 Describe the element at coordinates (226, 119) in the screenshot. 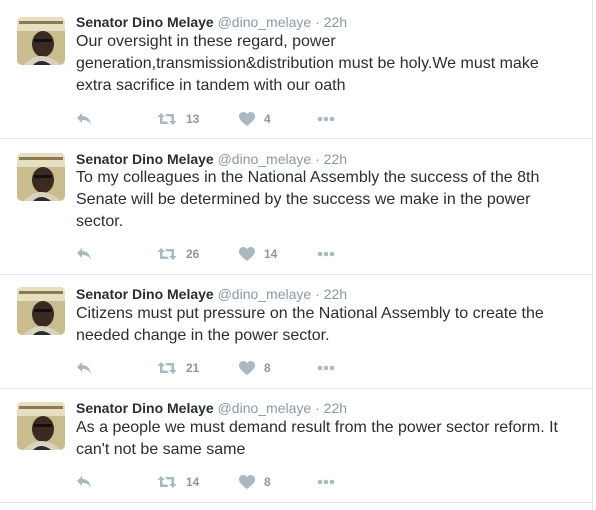

I see `tweet-actions: 13 4` at that location.